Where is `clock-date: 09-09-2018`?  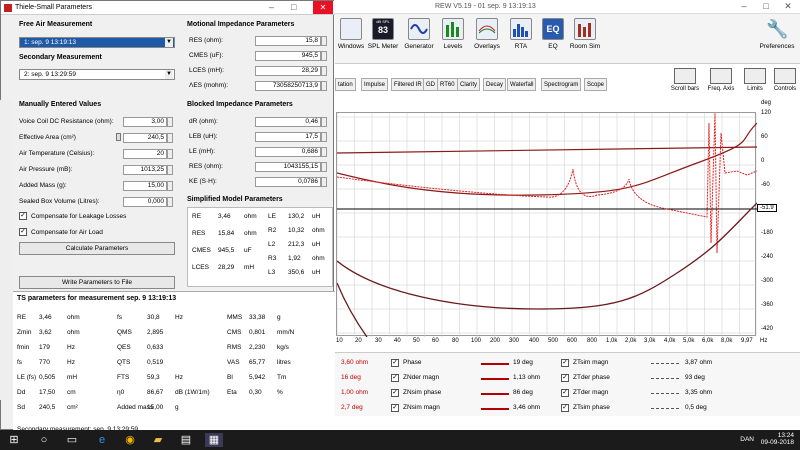 clock-date: 09-09-2018 is located at coordinates (777, 442).